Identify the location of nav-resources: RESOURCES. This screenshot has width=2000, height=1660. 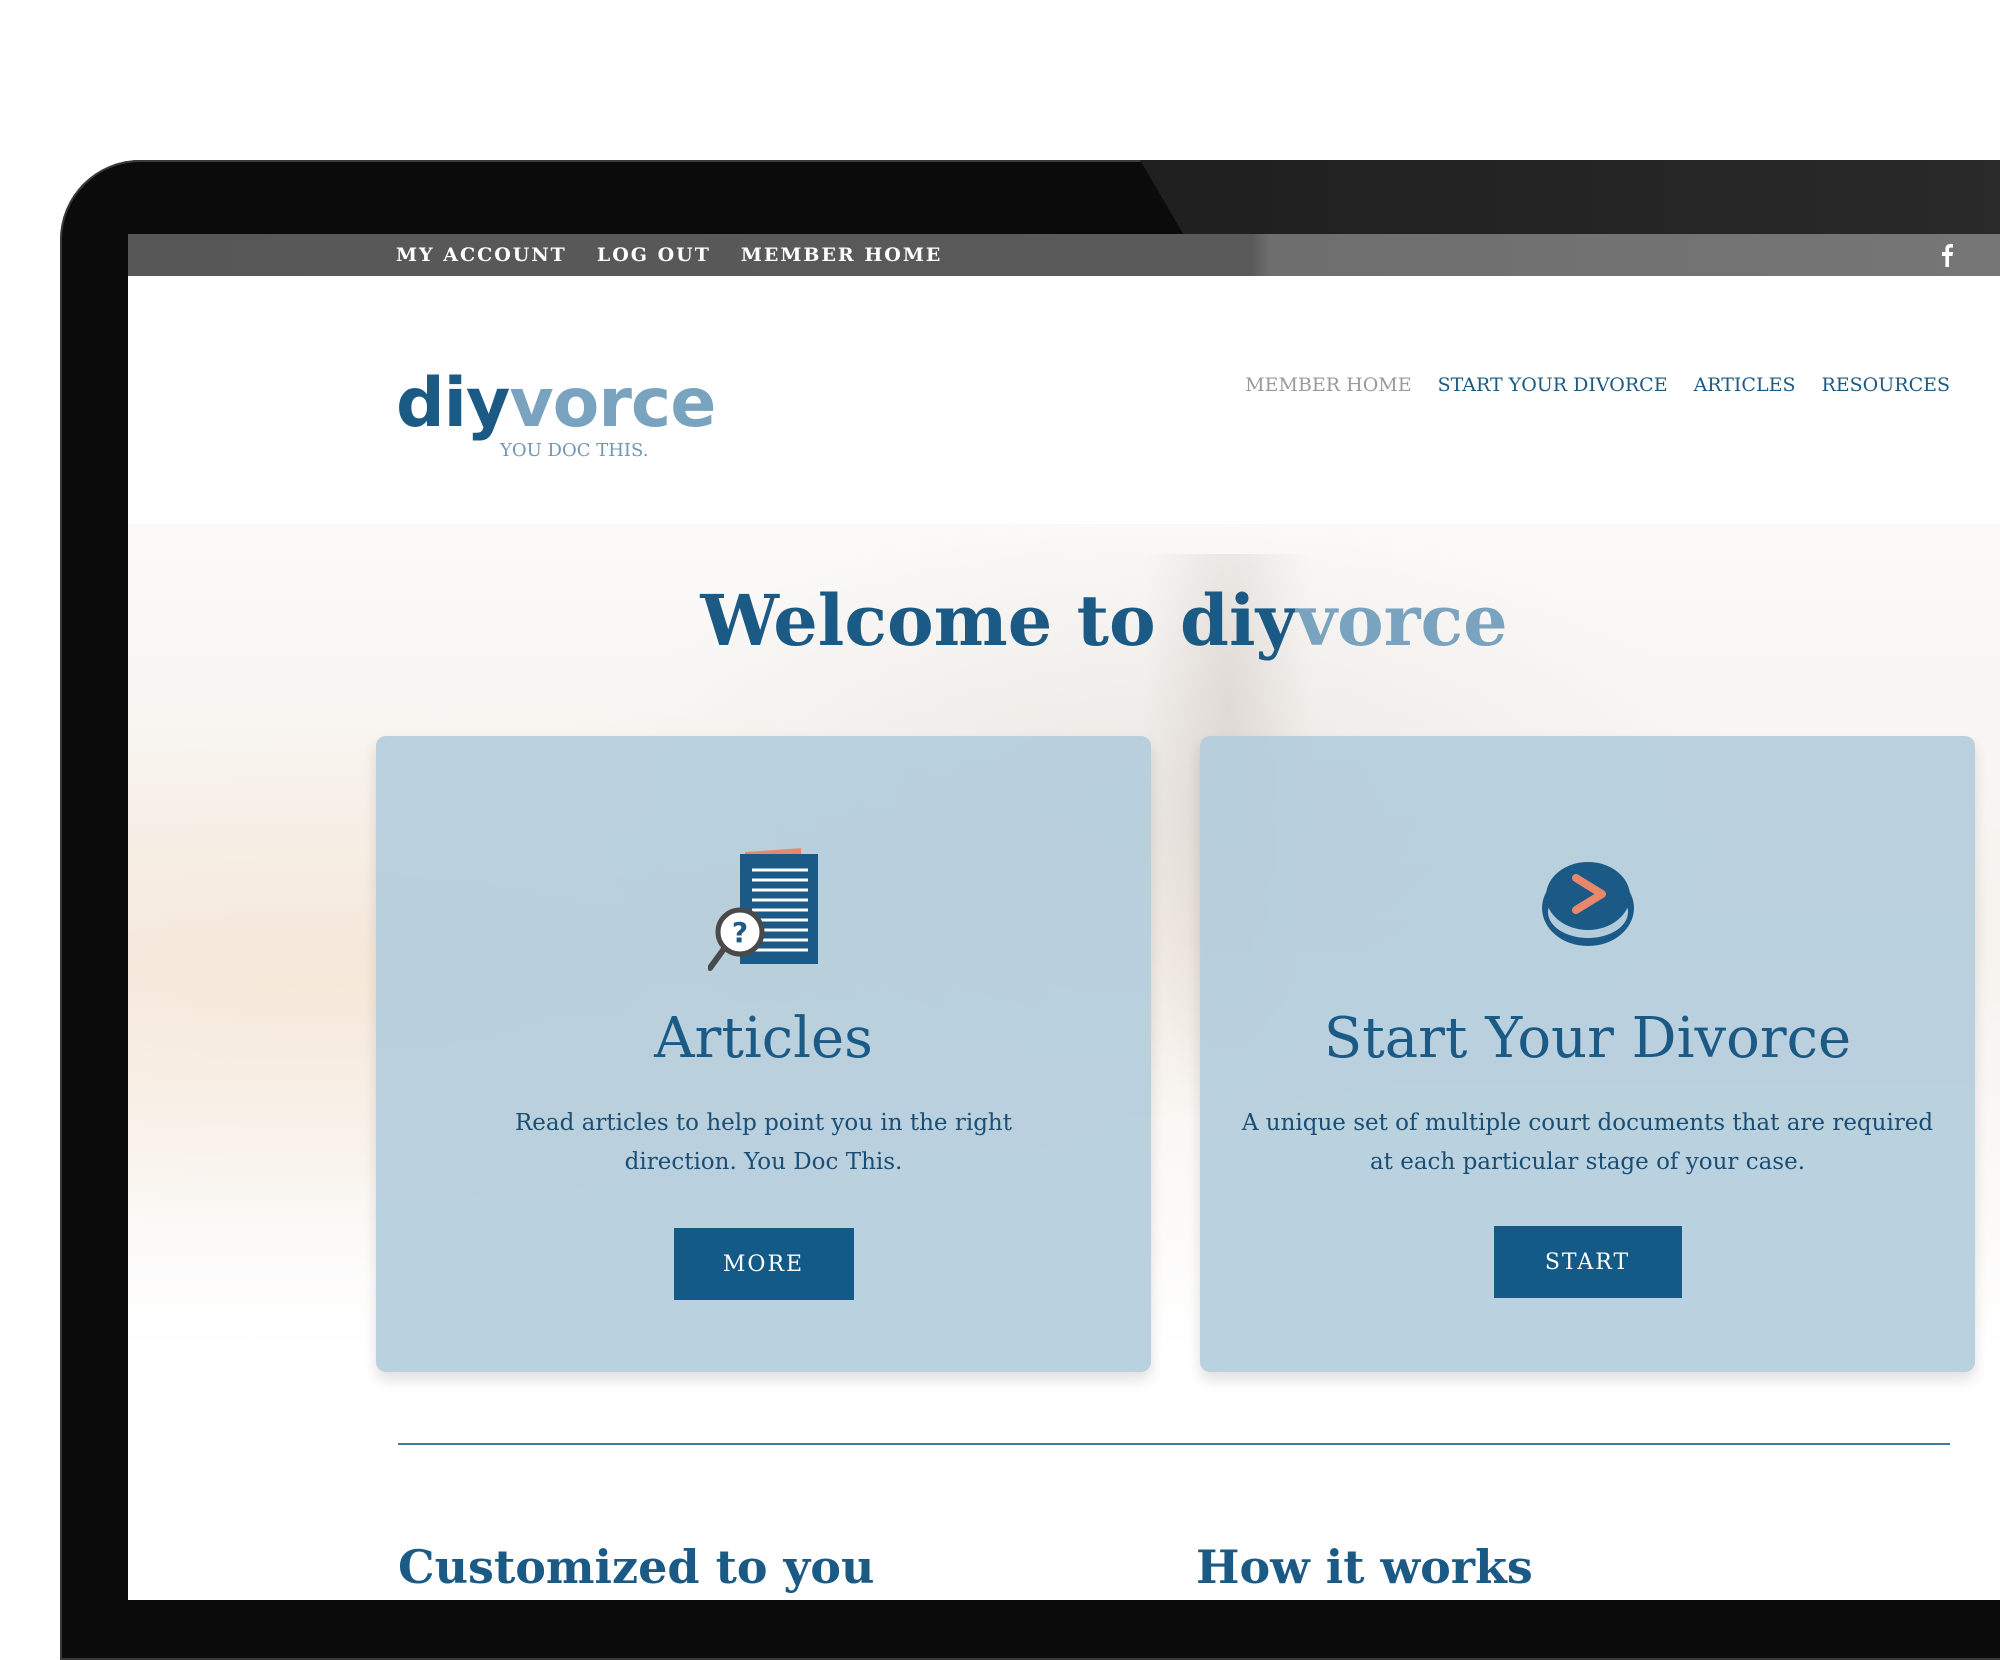
(1885, 385).